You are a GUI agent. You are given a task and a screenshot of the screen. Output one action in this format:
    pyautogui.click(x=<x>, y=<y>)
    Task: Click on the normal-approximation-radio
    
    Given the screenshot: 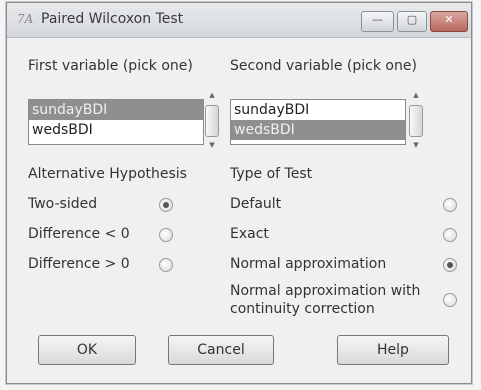 What is the action you would take?
    pyautogui.click(x=450, y=265)
    